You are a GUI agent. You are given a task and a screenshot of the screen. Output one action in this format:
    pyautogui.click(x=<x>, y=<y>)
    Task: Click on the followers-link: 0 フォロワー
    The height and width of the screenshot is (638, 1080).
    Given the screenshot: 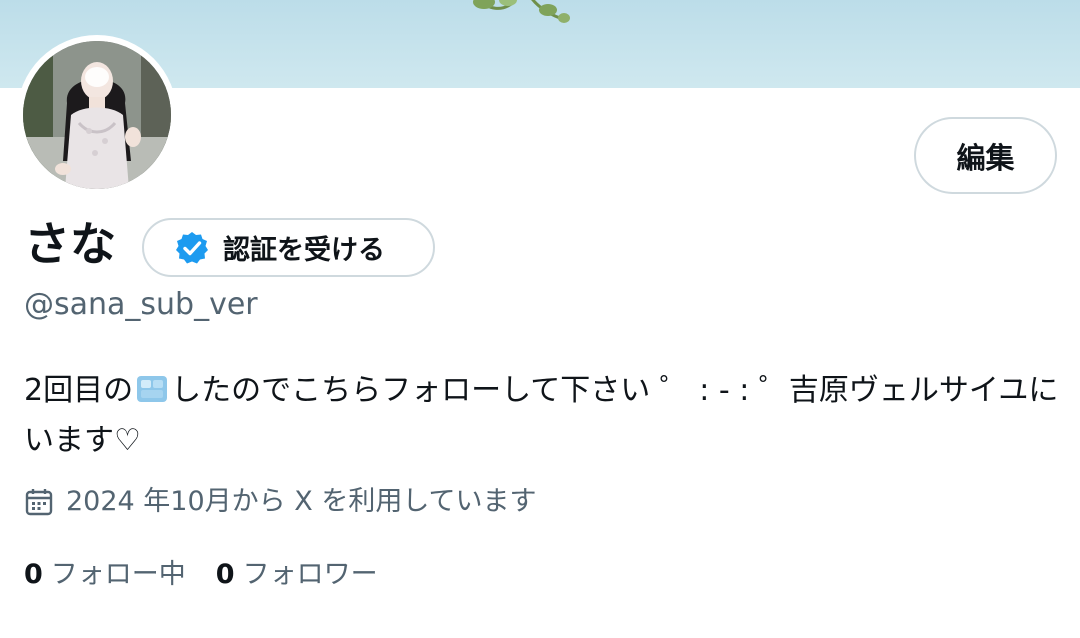 What is the action you would take?
    pyautogui.click(x=297, y=575)
    